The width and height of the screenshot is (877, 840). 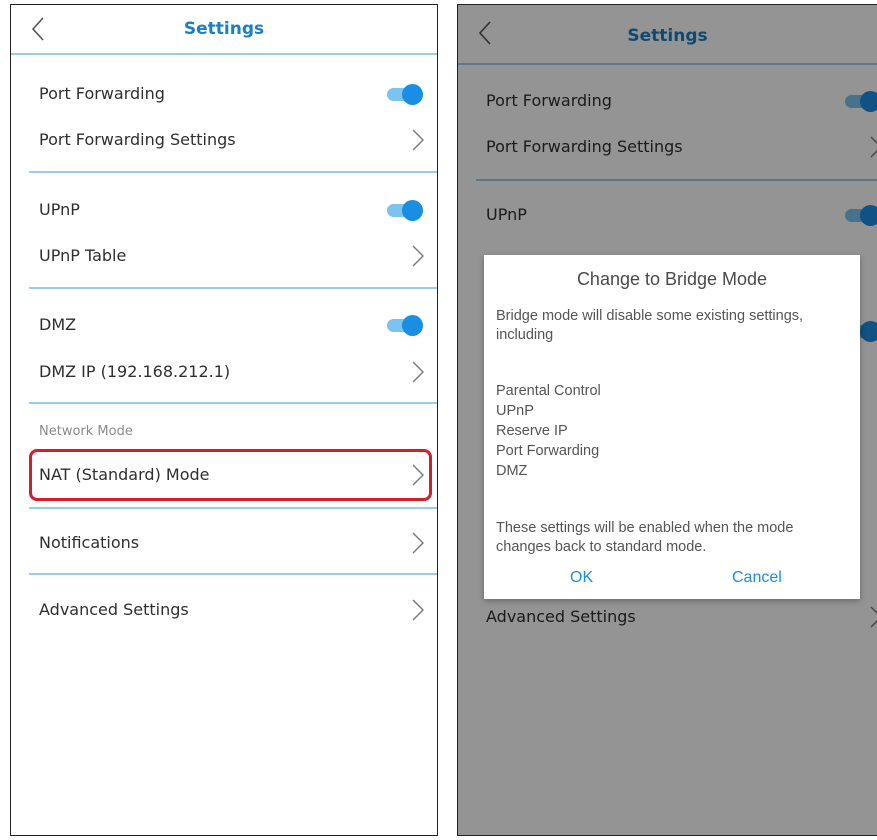 I want to click on header: Settings, so click(x=224, y=29).